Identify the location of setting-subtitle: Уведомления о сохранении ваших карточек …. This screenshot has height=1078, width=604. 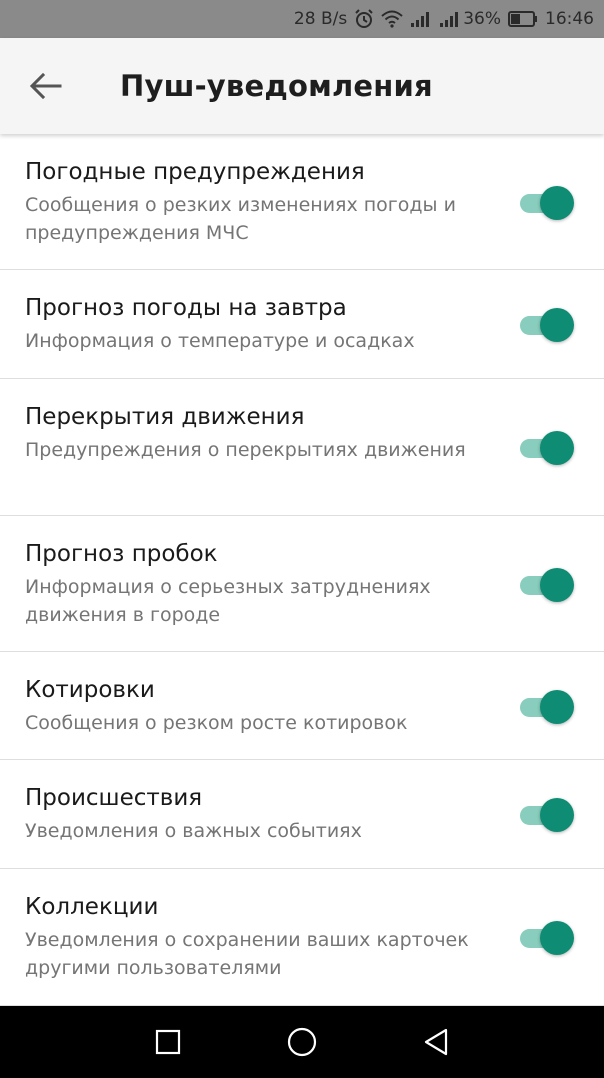
(247, 954).